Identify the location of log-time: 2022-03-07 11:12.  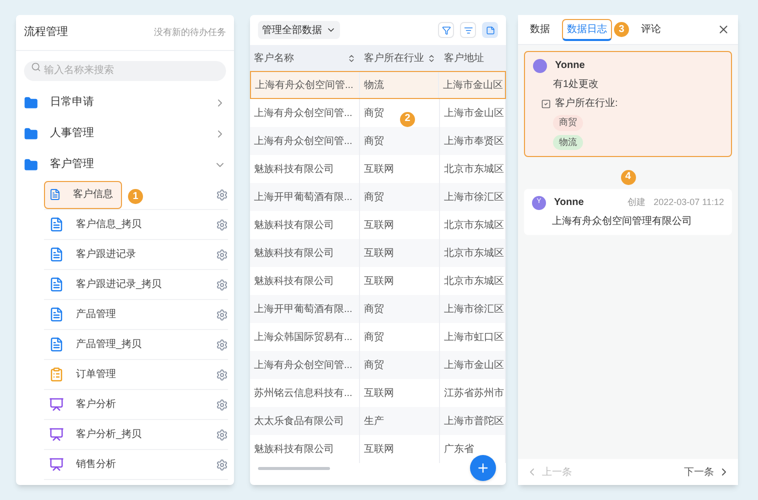
(689, 202).